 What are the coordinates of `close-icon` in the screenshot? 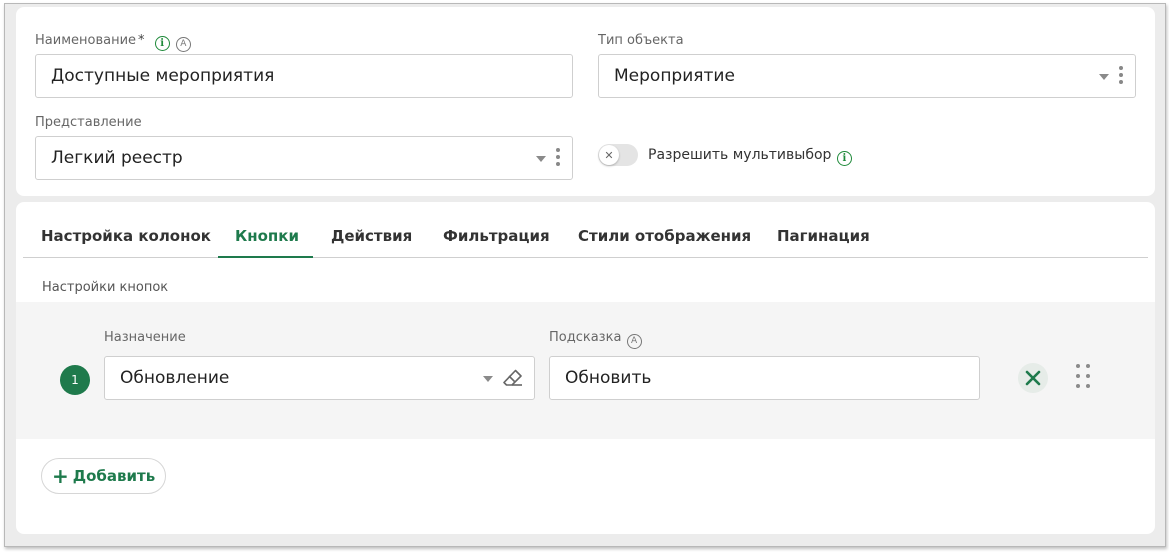 It's located at (1033, 378).